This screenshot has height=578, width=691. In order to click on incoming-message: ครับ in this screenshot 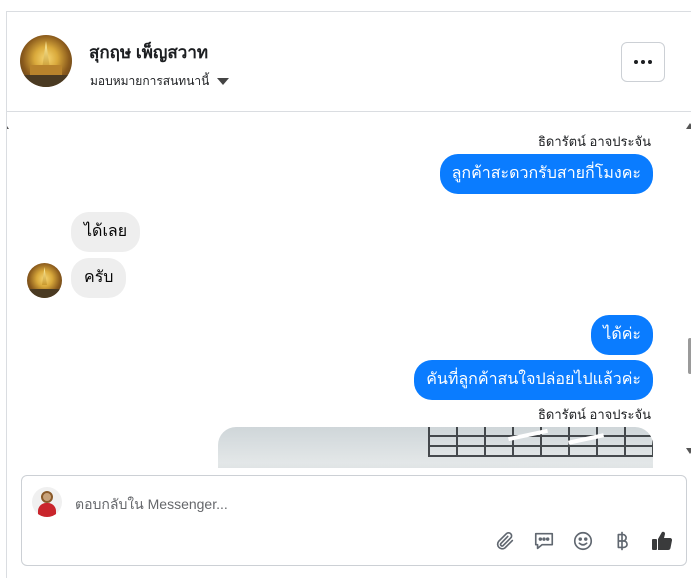, I will do `click(99, 278)`.